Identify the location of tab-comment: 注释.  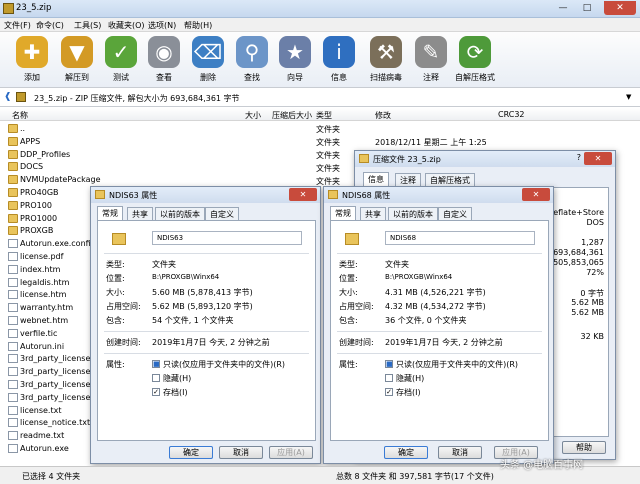
(408, 179).